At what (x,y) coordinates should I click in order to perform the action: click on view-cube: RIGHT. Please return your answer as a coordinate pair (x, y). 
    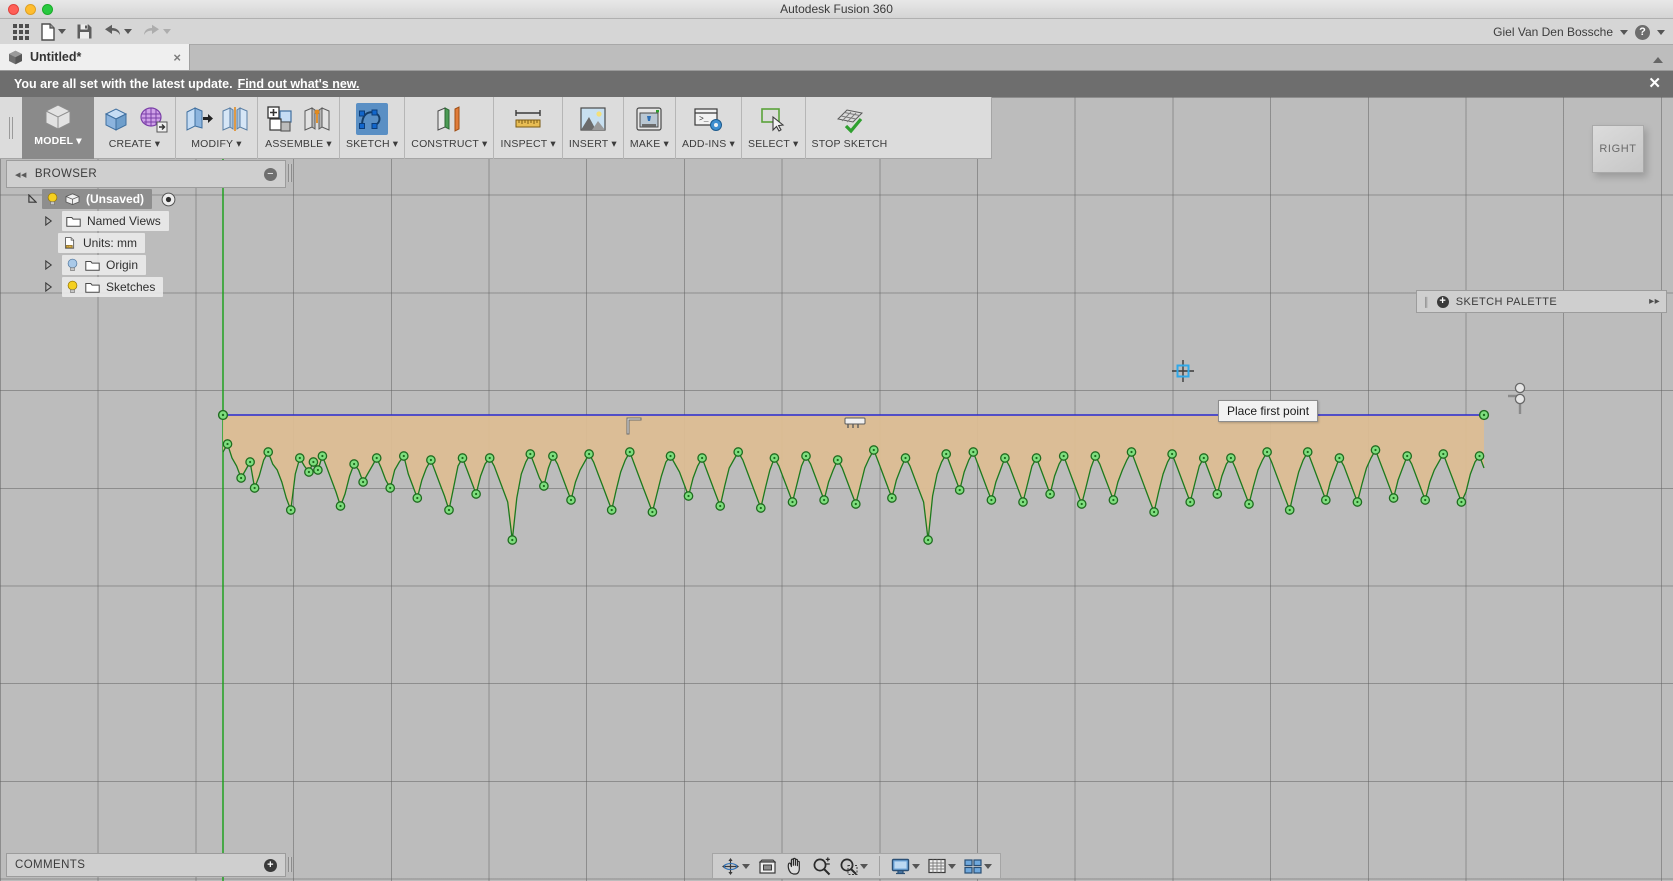
    Looking at the image, I should click on (1618, 149).